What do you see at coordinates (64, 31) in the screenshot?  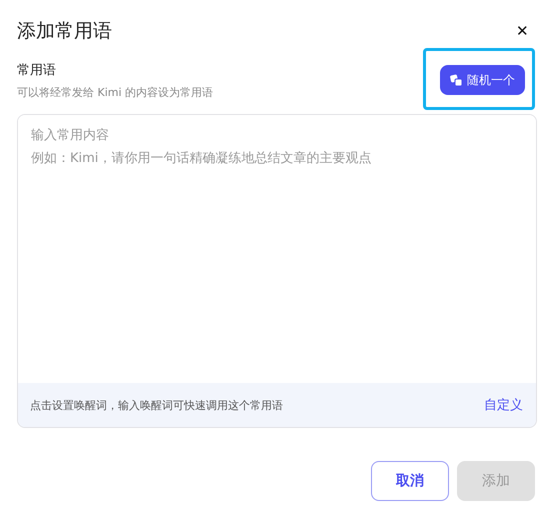 I see `dialog-title: 添加常用语` at bounding box center [64, 31].